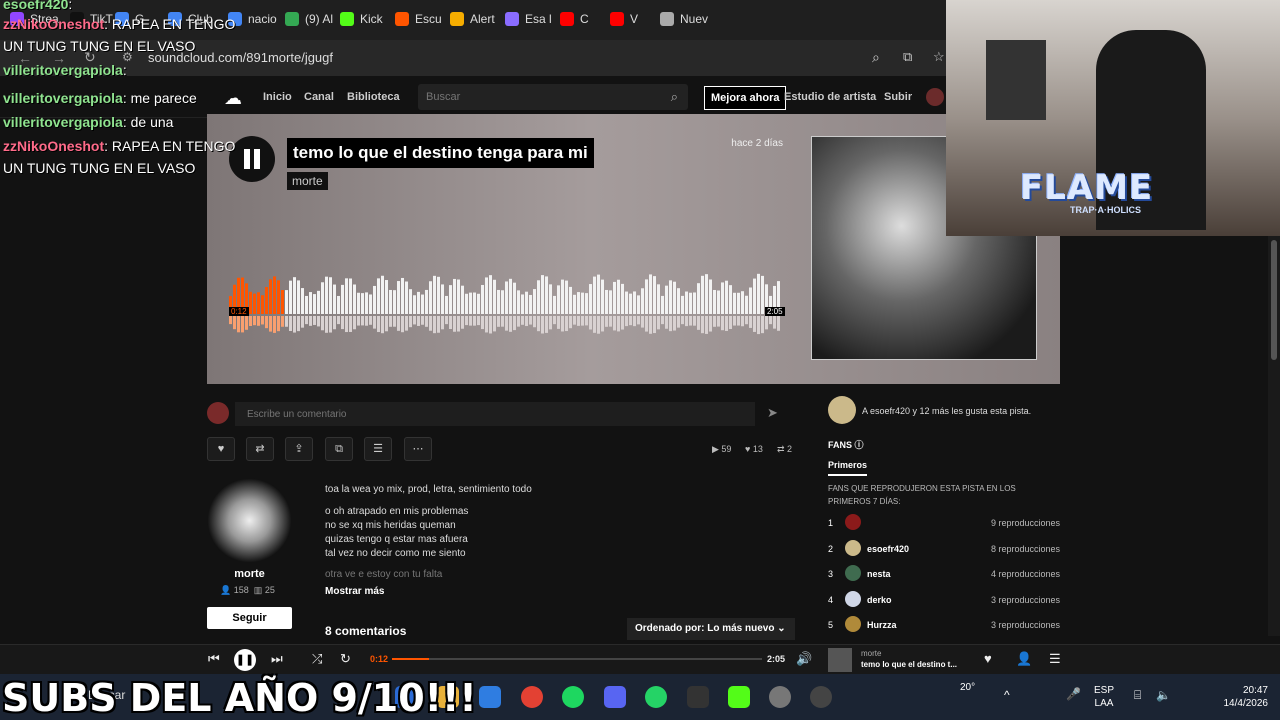  What do you see at coordinates (876, 57) in the screenshot?
I see `zoom-icon: ⌕` at bounding box center [876, 57].